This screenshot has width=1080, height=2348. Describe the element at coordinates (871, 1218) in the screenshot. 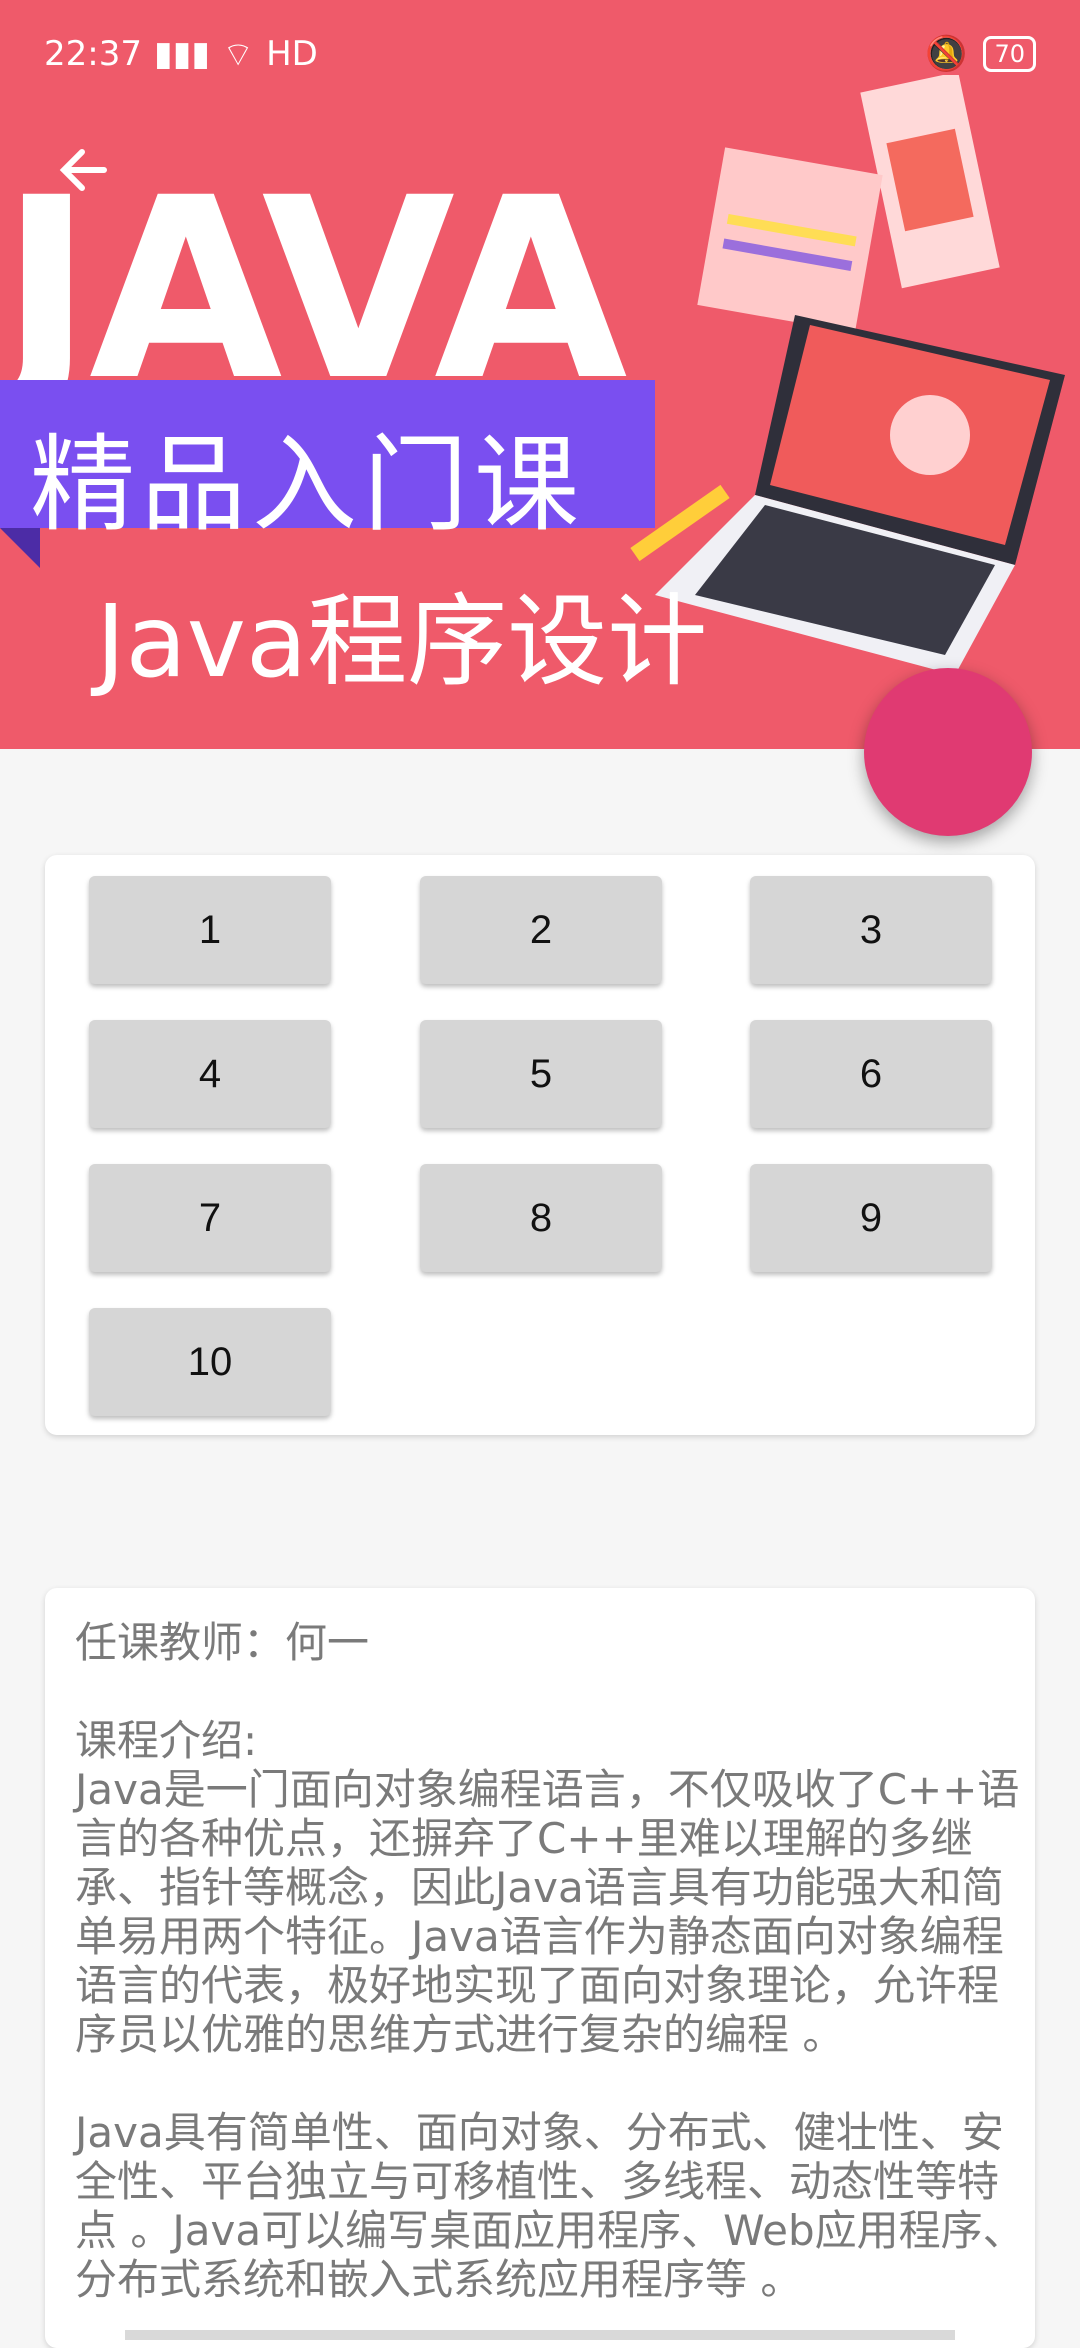

I see `lesson-button-9: 9` at that location.